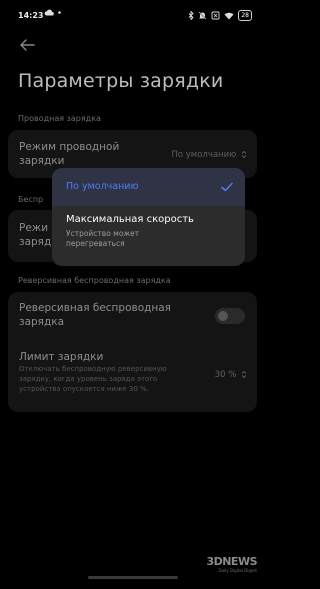 The width and height of the screenshot is (320, 589). What do you see at coordinates (202, 15) in the screenshot?
I see `silent-icon` at bounding box center [202, 15].